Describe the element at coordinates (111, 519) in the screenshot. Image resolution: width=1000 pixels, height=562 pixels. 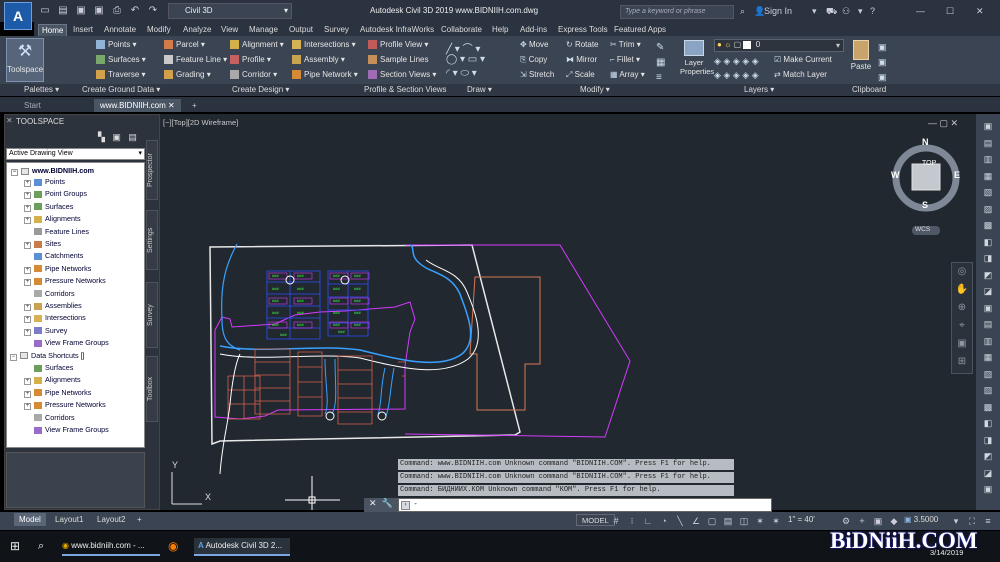
I see `layout-tab-layout2: Layout2` at that location.